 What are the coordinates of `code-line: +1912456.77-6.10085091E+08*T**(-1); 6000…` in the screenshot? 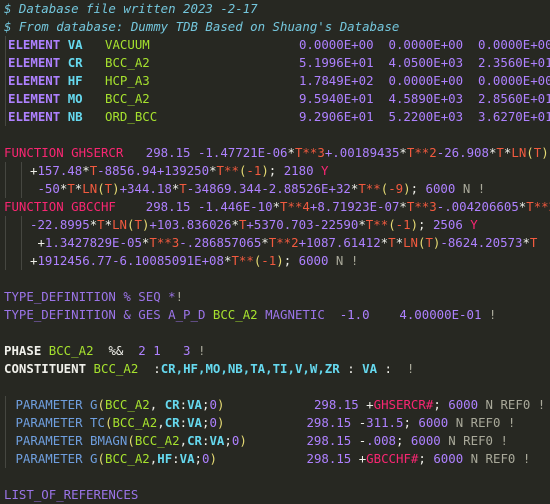 It's located at (275, 261).